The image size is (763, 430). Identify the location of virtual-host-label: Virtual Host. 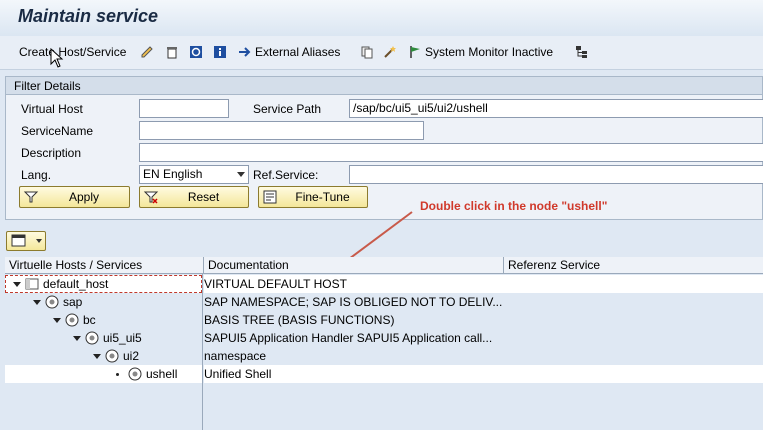
(52, 109).